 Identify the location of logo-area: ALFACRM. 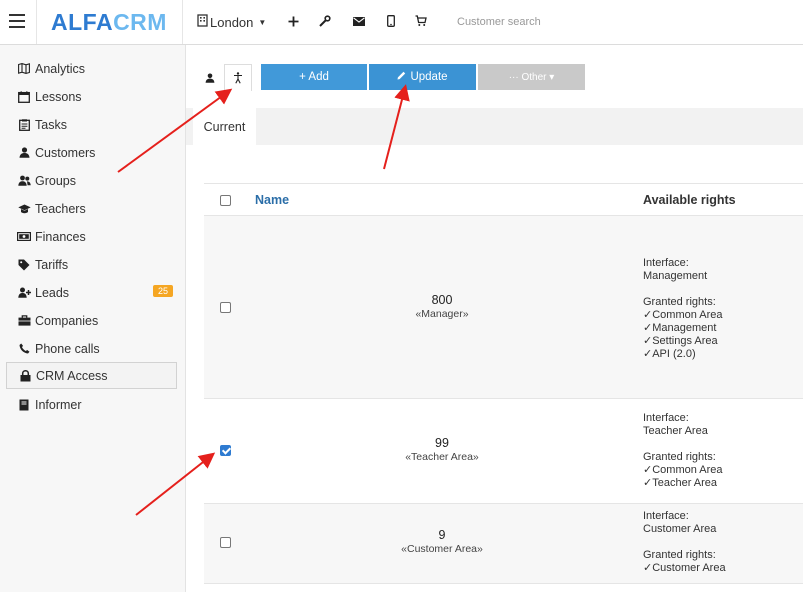
(109, 22).